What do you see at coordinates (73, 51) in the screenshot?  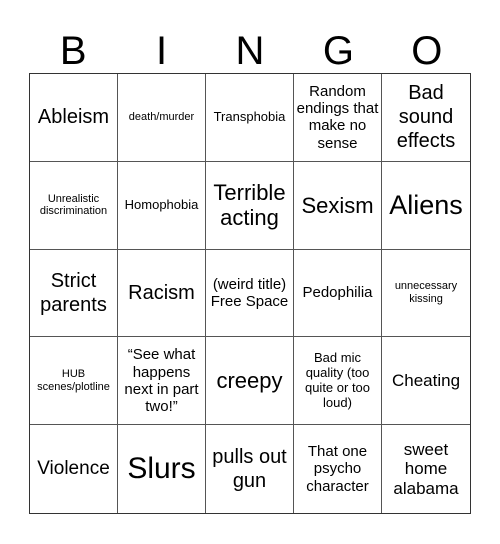 I see `header-letter-b: B` at bounding box center [73, 51].